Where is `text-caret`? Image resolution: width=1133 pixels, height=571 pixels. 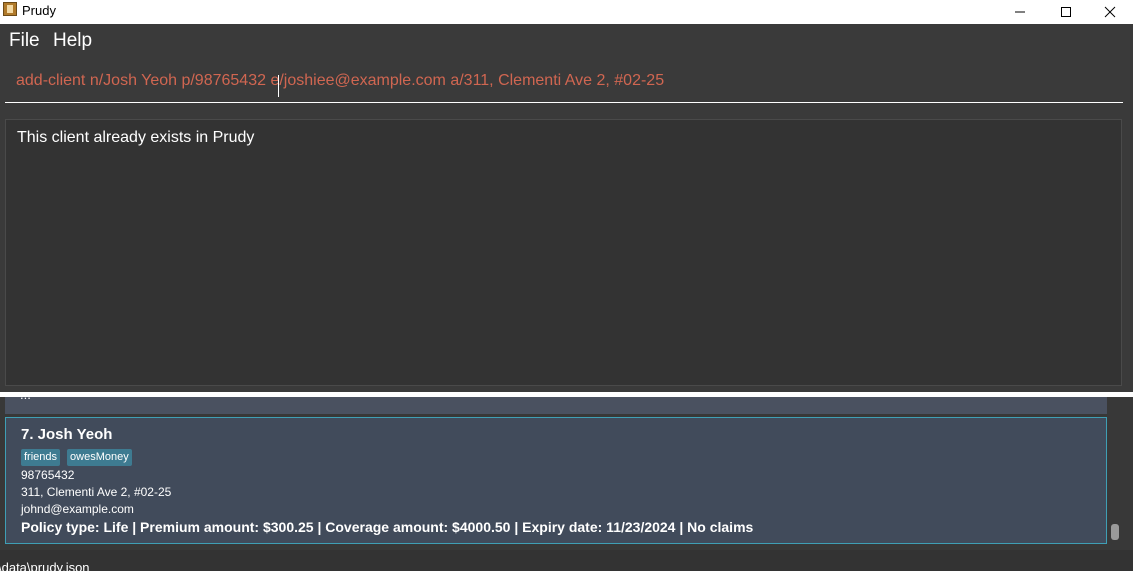 text-caret is located at coordinates (278, 86).